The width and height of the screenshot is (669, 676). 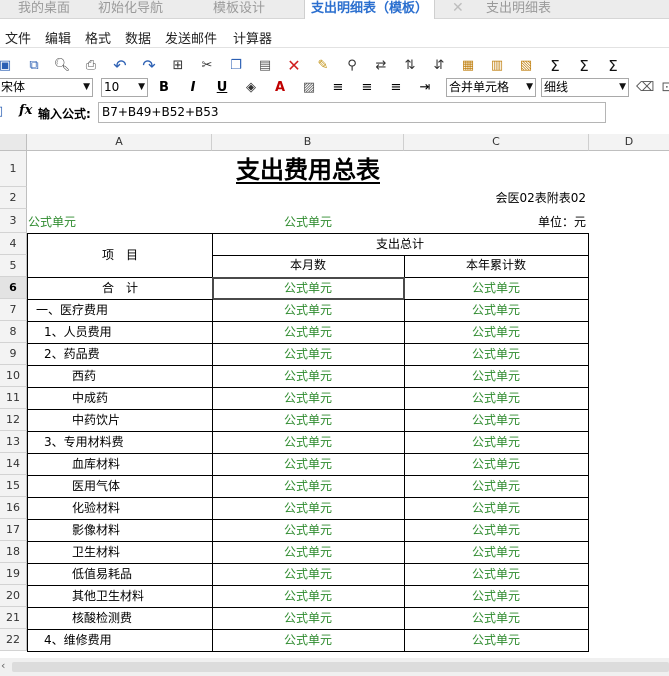 I want to click on item-label: 卫生材料, so click(x=120, y=552).